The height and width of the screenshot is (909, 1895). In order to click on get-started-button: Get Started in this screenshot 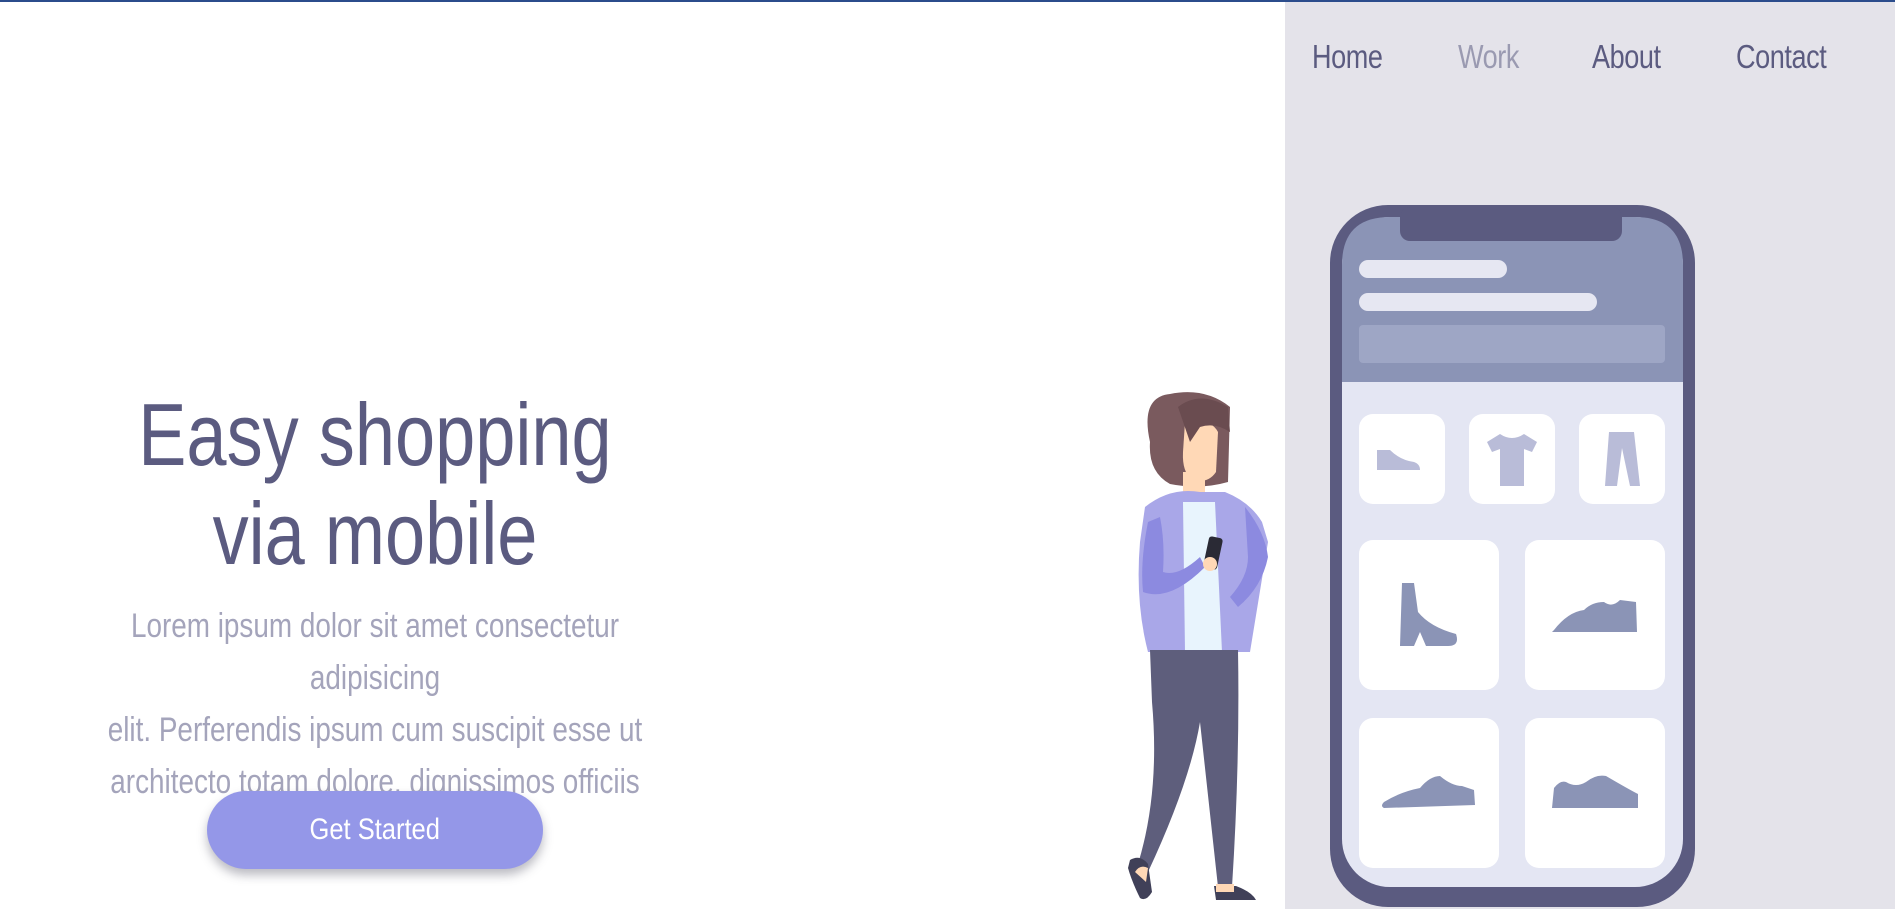, I will do `click(375, 830)`.